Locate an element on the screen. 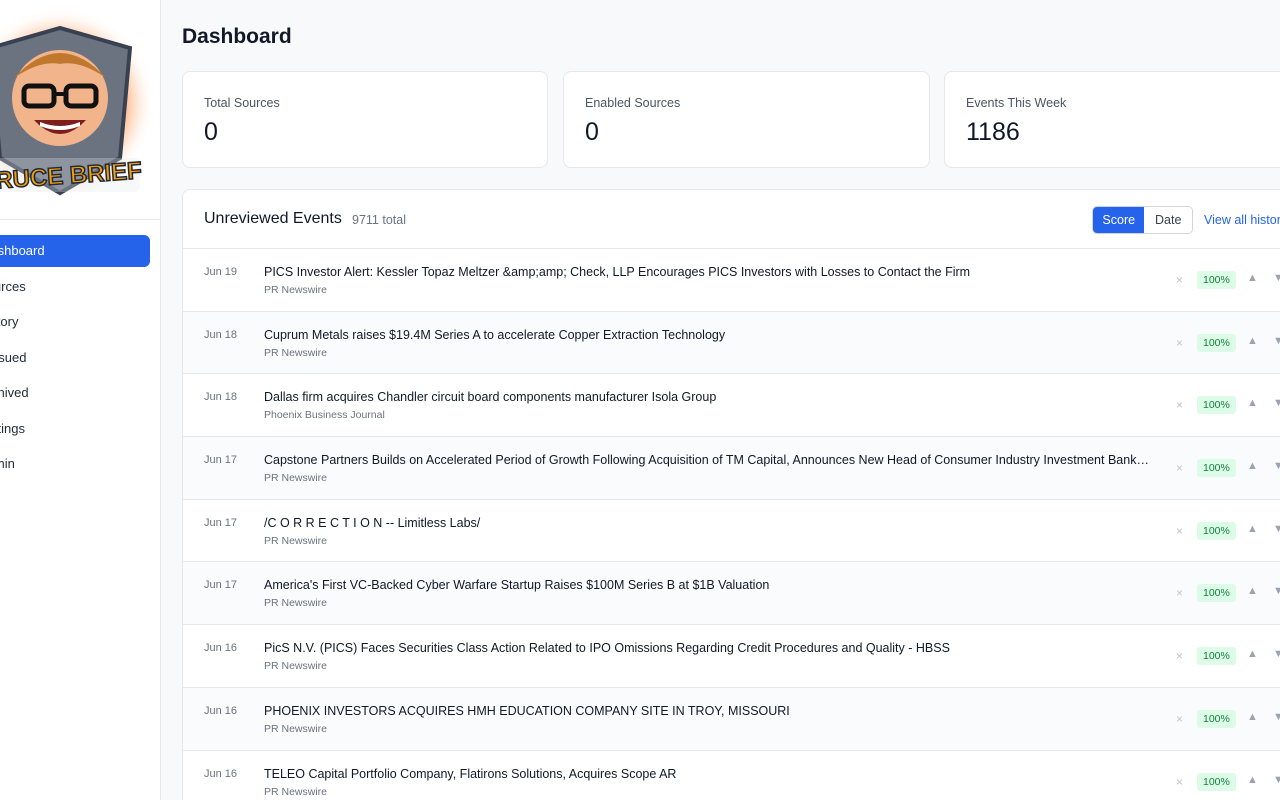 This screenshot has width=1280, height=800. sort-date-button: Date is located at coordinates (1168, 220).